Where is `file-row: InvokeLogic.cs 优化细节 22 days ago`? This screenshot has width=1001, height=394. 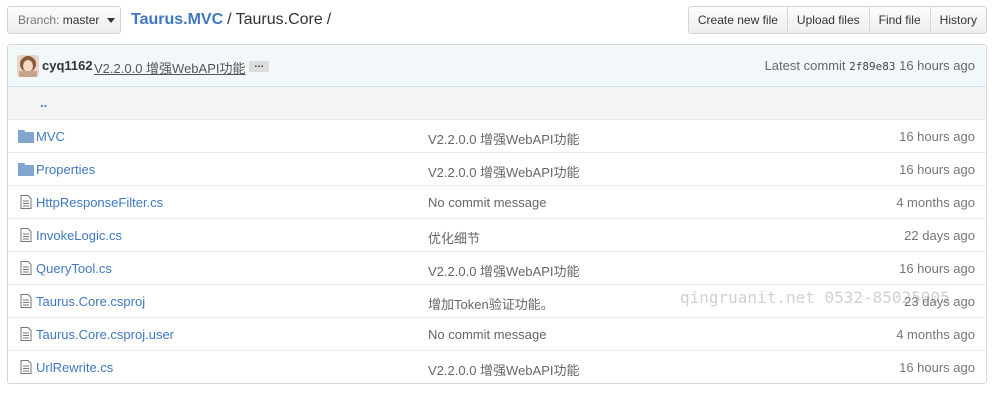
file-row: InvokeLogic.cs 优化细节 22 days ago is located at coordinates (497, 235).